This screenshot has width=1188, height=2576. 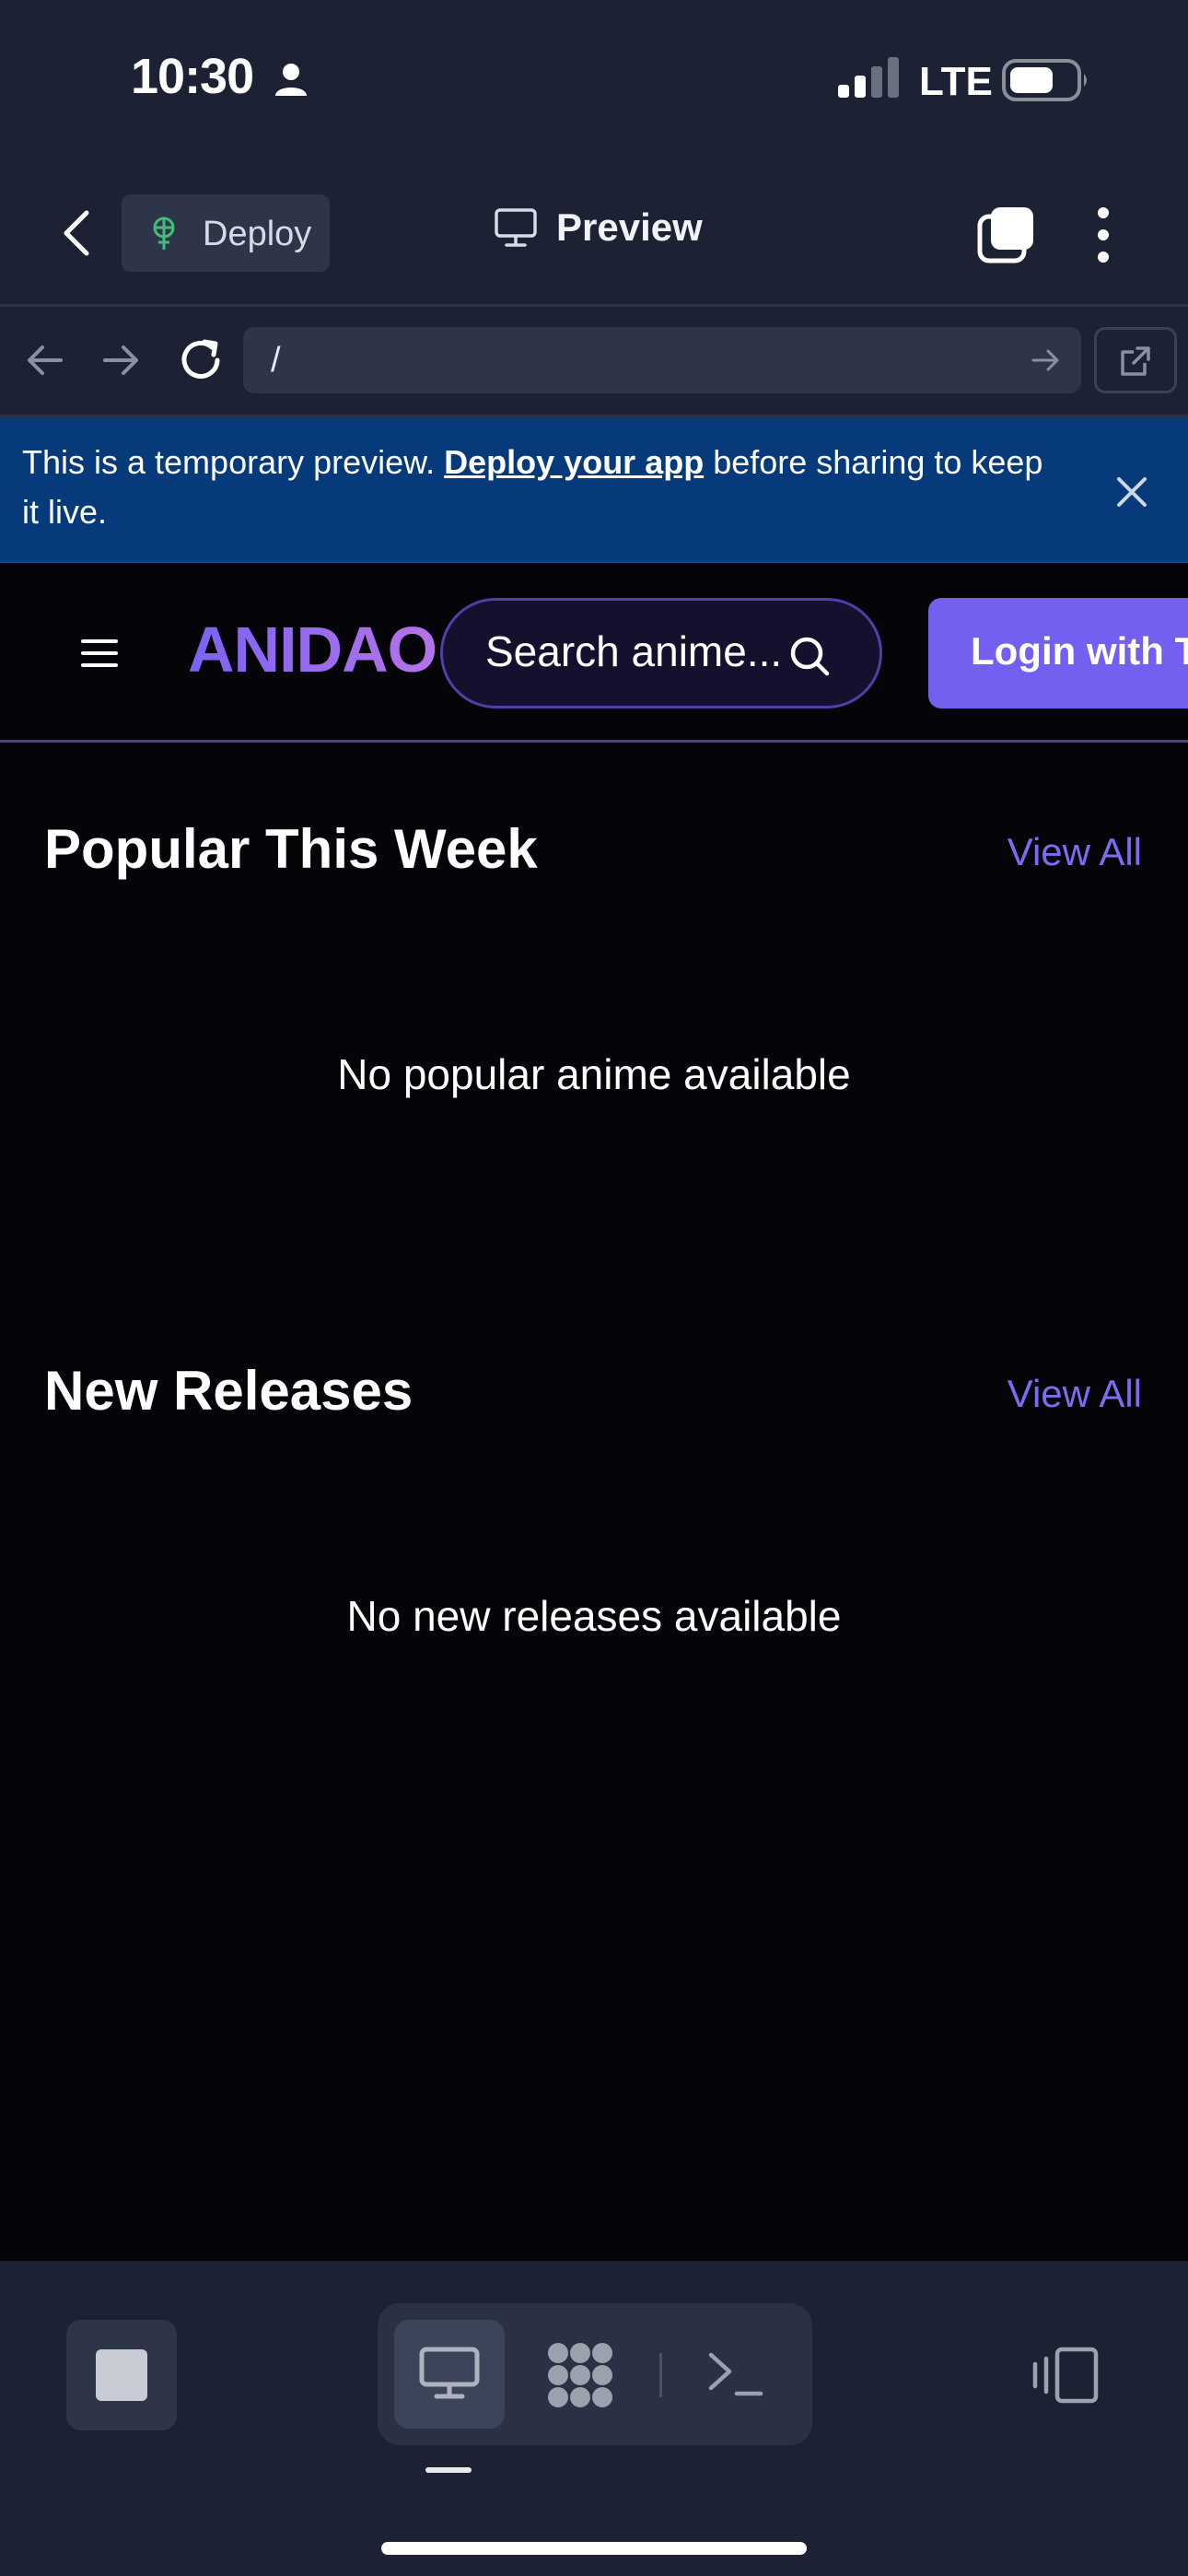 I want to click on view-all-new-releases-link: View All, so click(x=1074, y=1394).